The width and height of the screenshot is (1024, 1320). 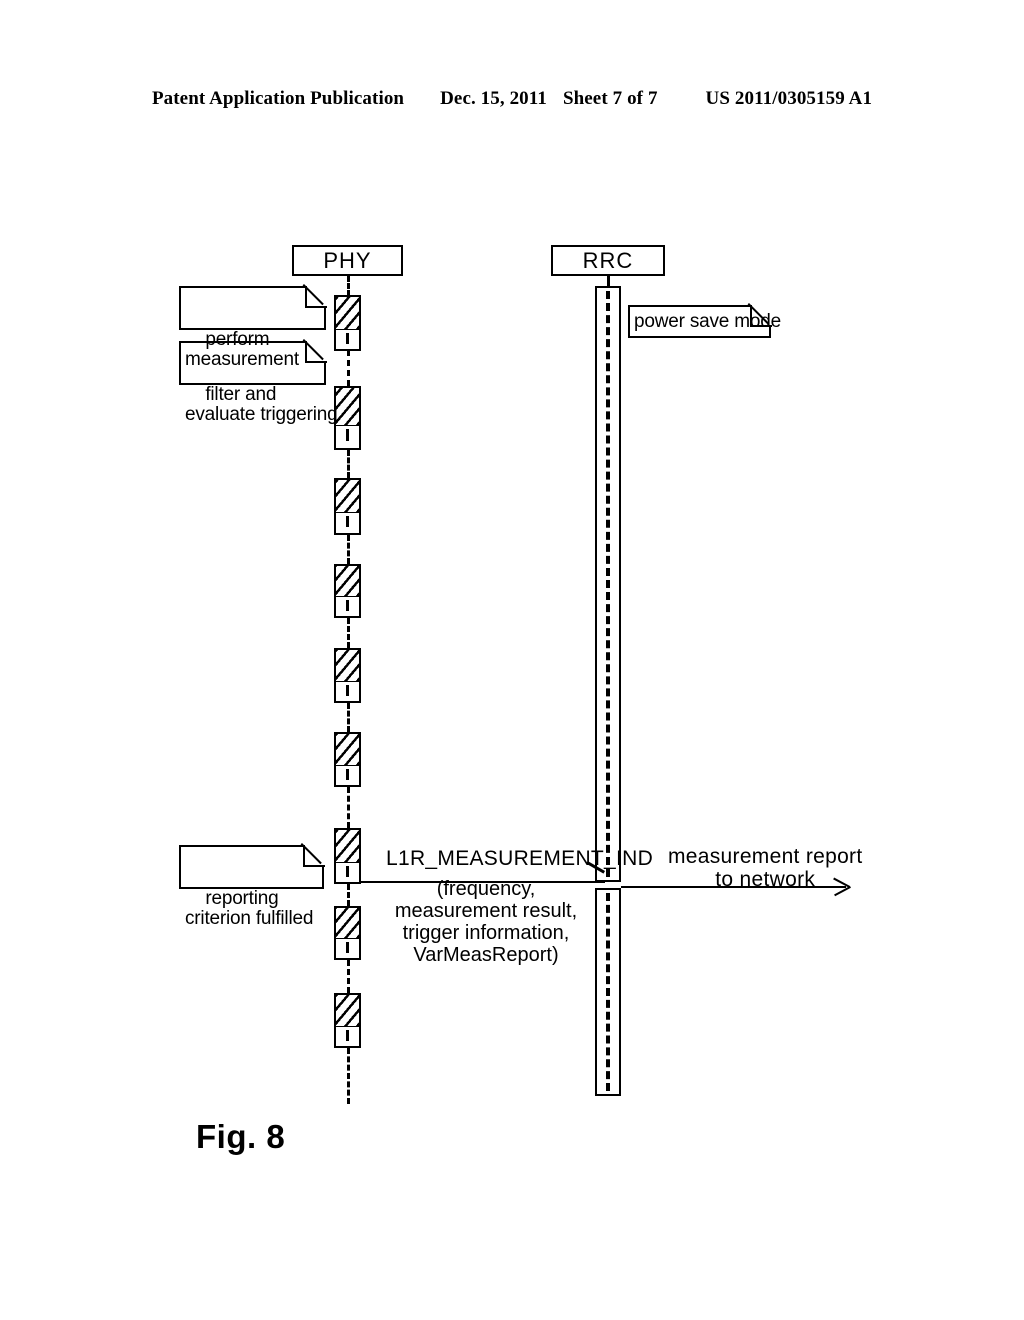 What do you see at coordinates (596, 877) in the screenshot?
I see `message-arrowhead-l1r-measurement-ind` at bounding box center [596, 877].